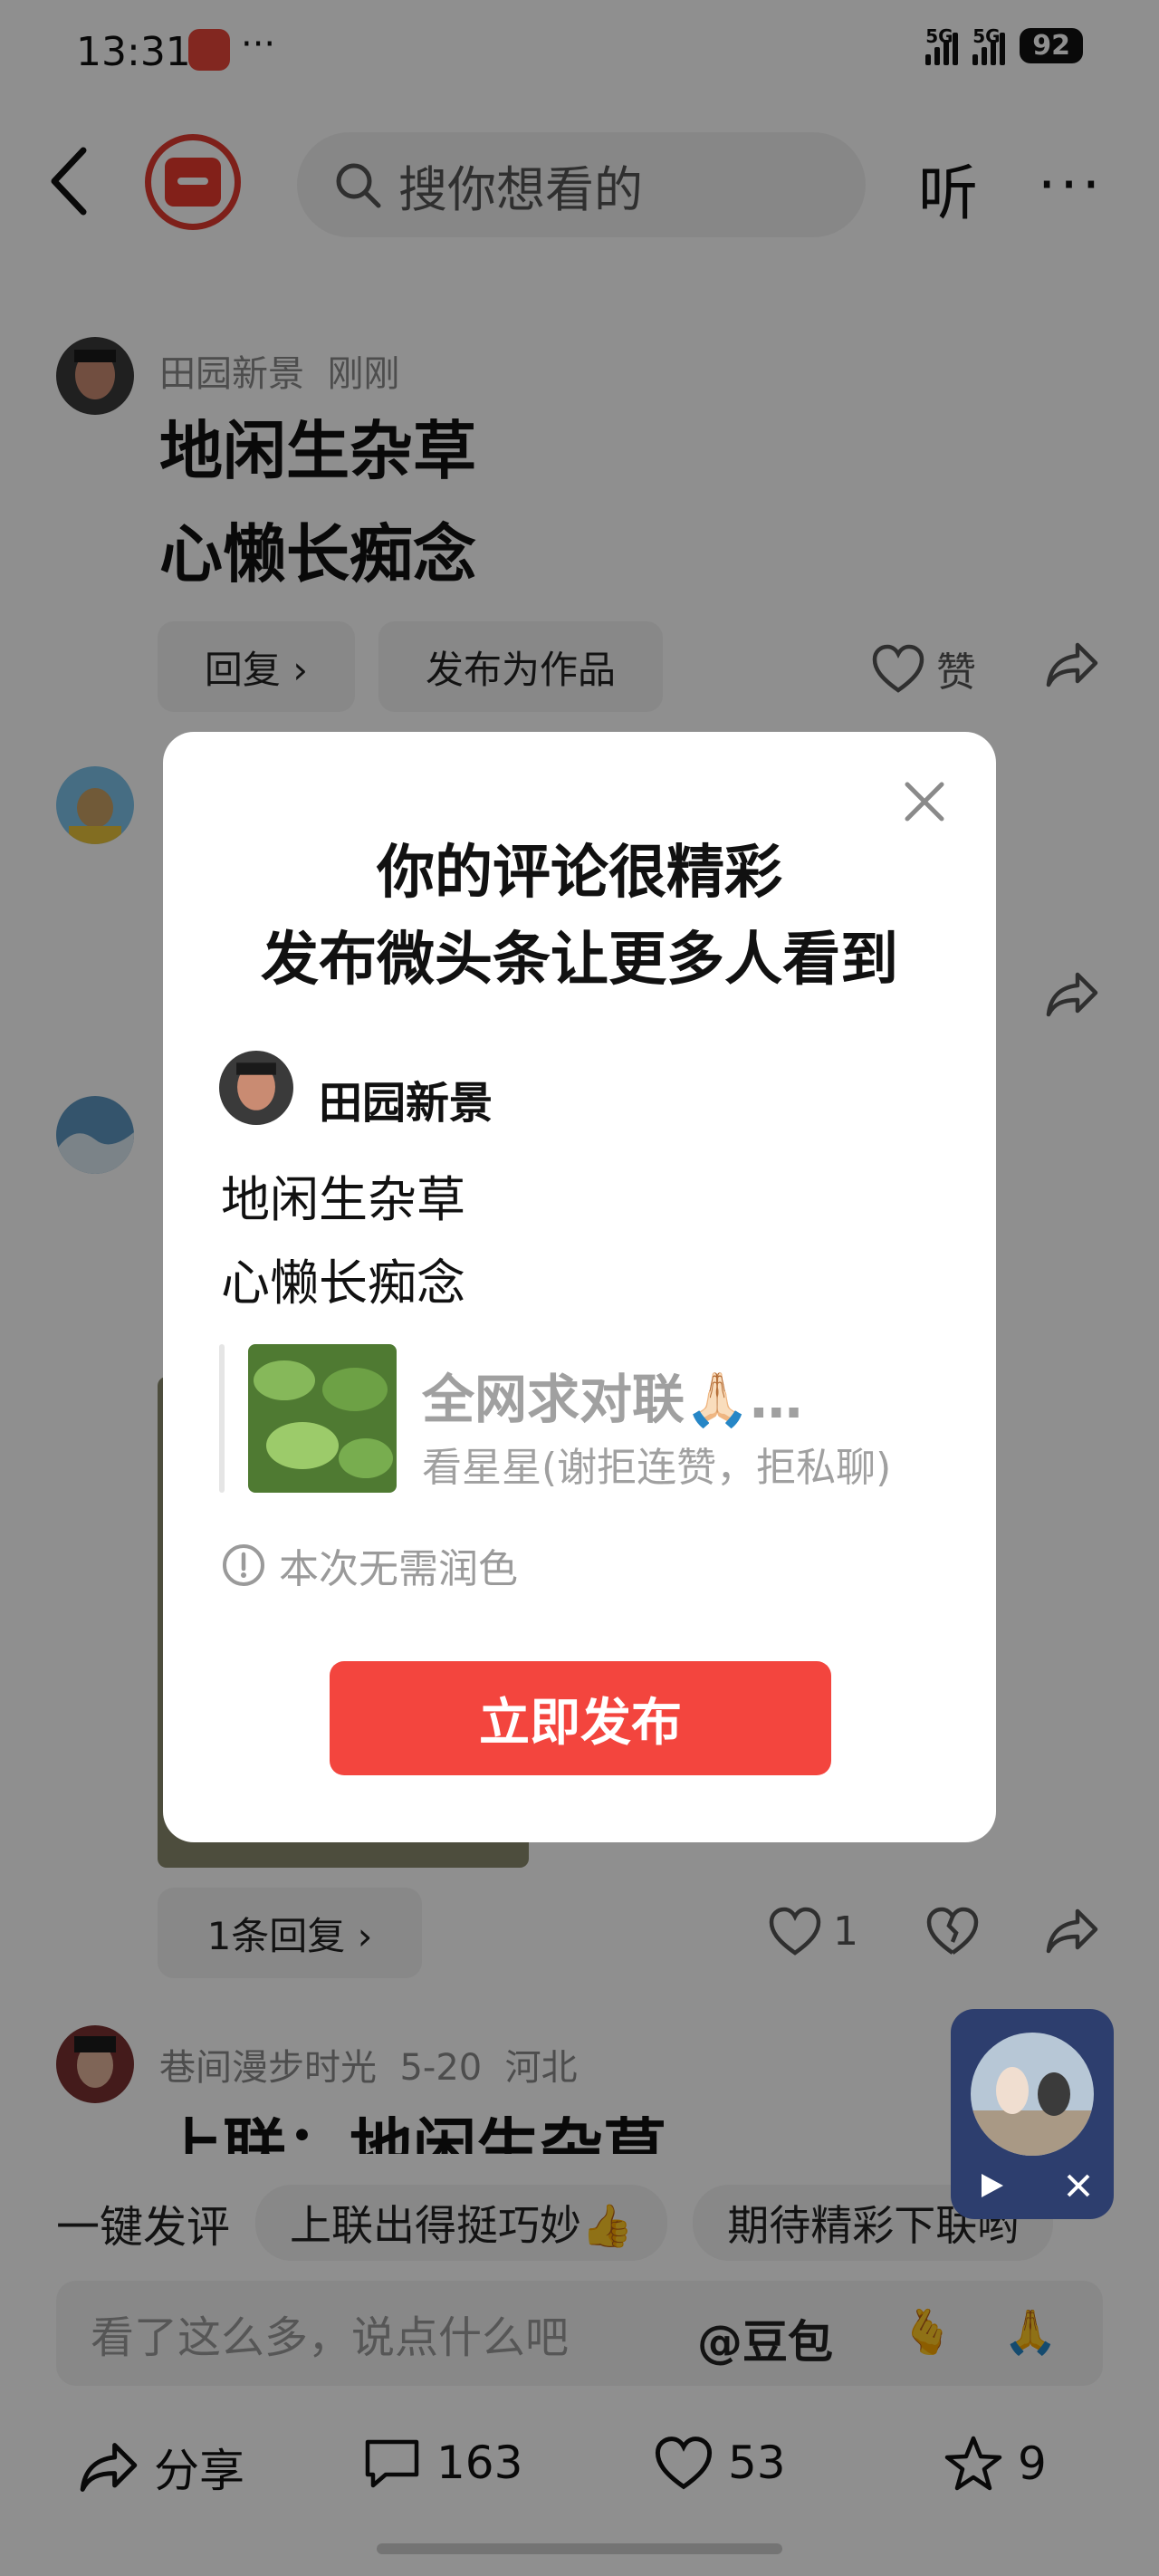 This screenshot has height=2576, width=1159. What do you see at coordinates (343, 1199) in the screenshot?
I see `dialog-comment-line: 地闲生杂草` at bounding box center [343, 1199].